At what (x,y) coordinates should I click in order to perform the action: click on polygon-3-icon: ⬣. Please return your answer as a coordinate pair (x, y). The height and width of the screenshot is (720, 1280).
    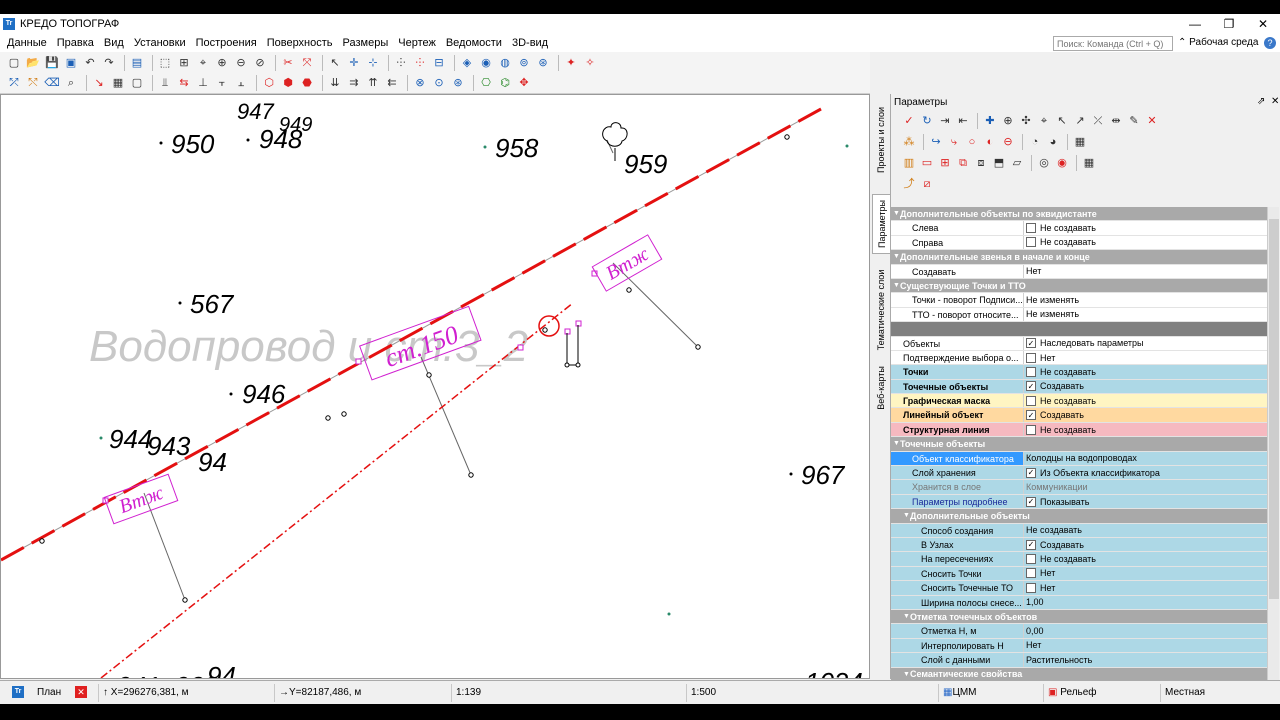
    Looking at the image, I should click on (307, 83).